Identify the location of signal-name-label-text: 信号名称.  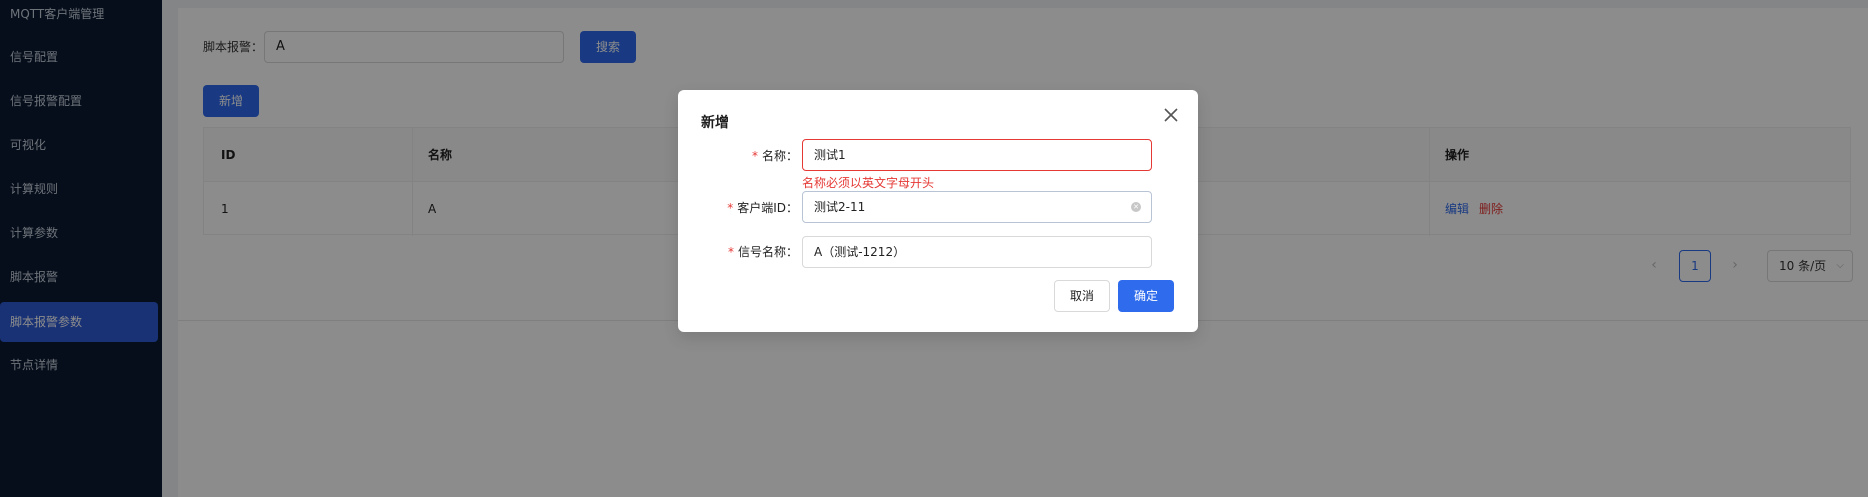
(761, 252).